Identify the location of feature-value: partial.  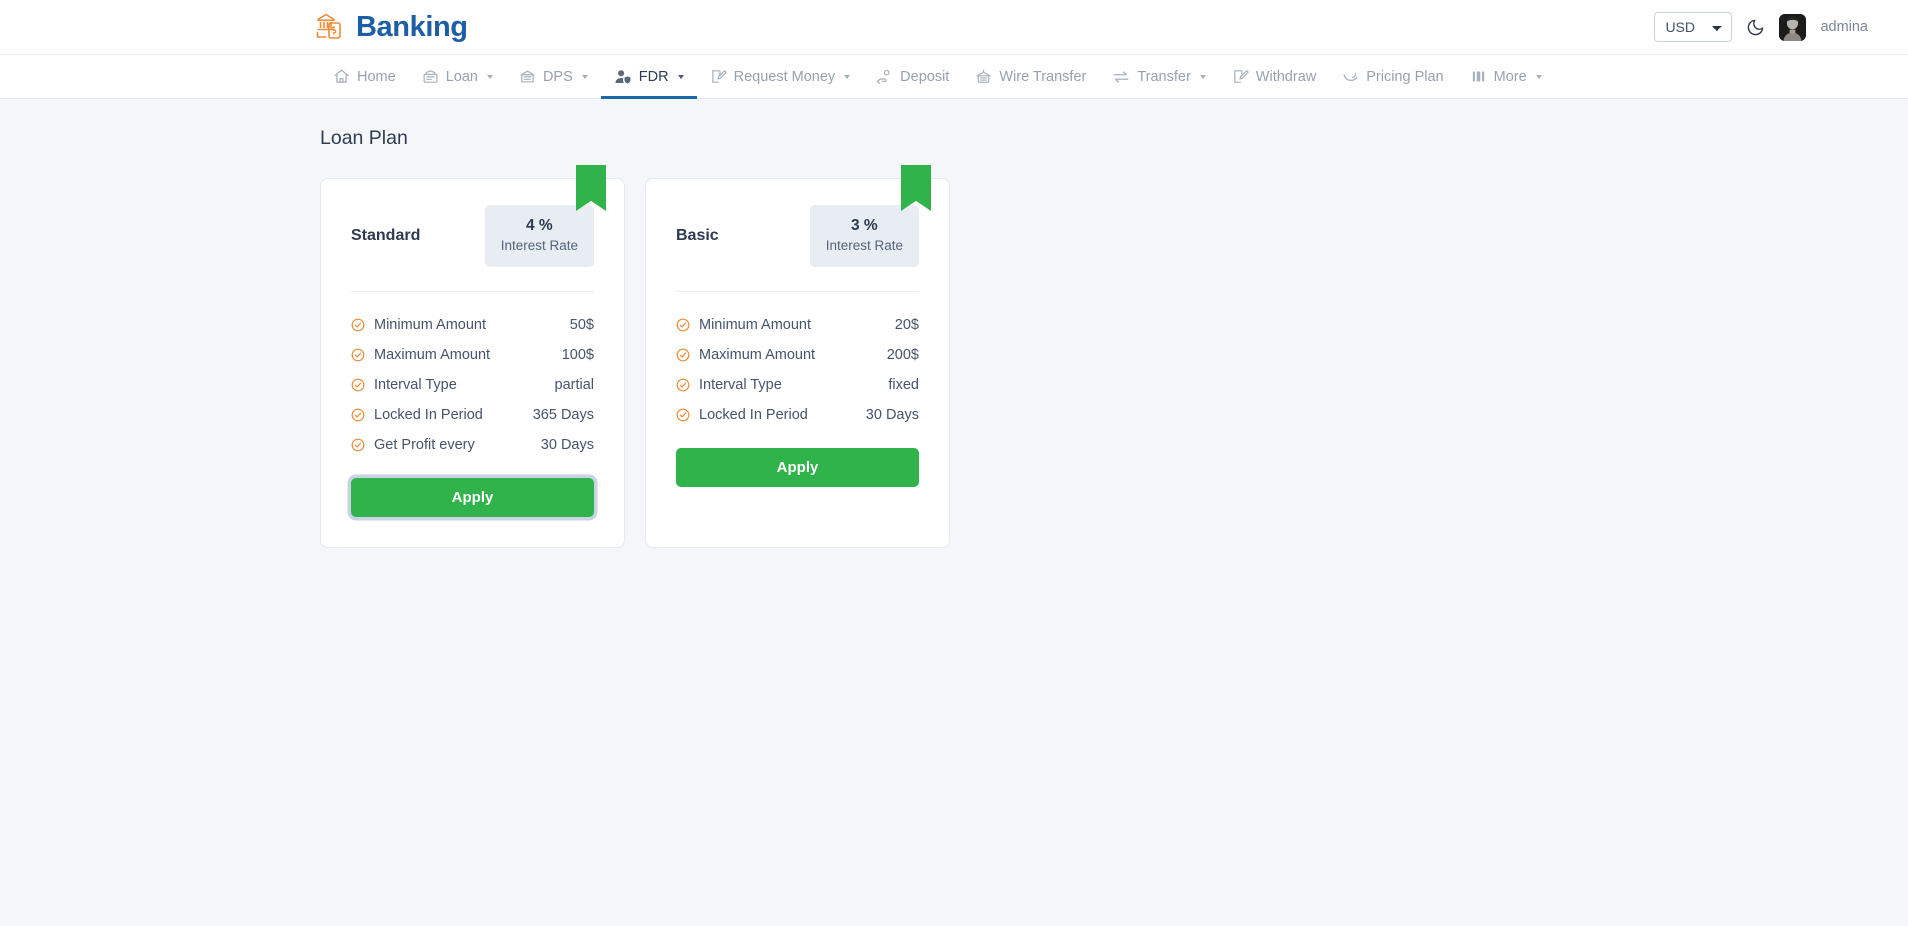
(574, 385).